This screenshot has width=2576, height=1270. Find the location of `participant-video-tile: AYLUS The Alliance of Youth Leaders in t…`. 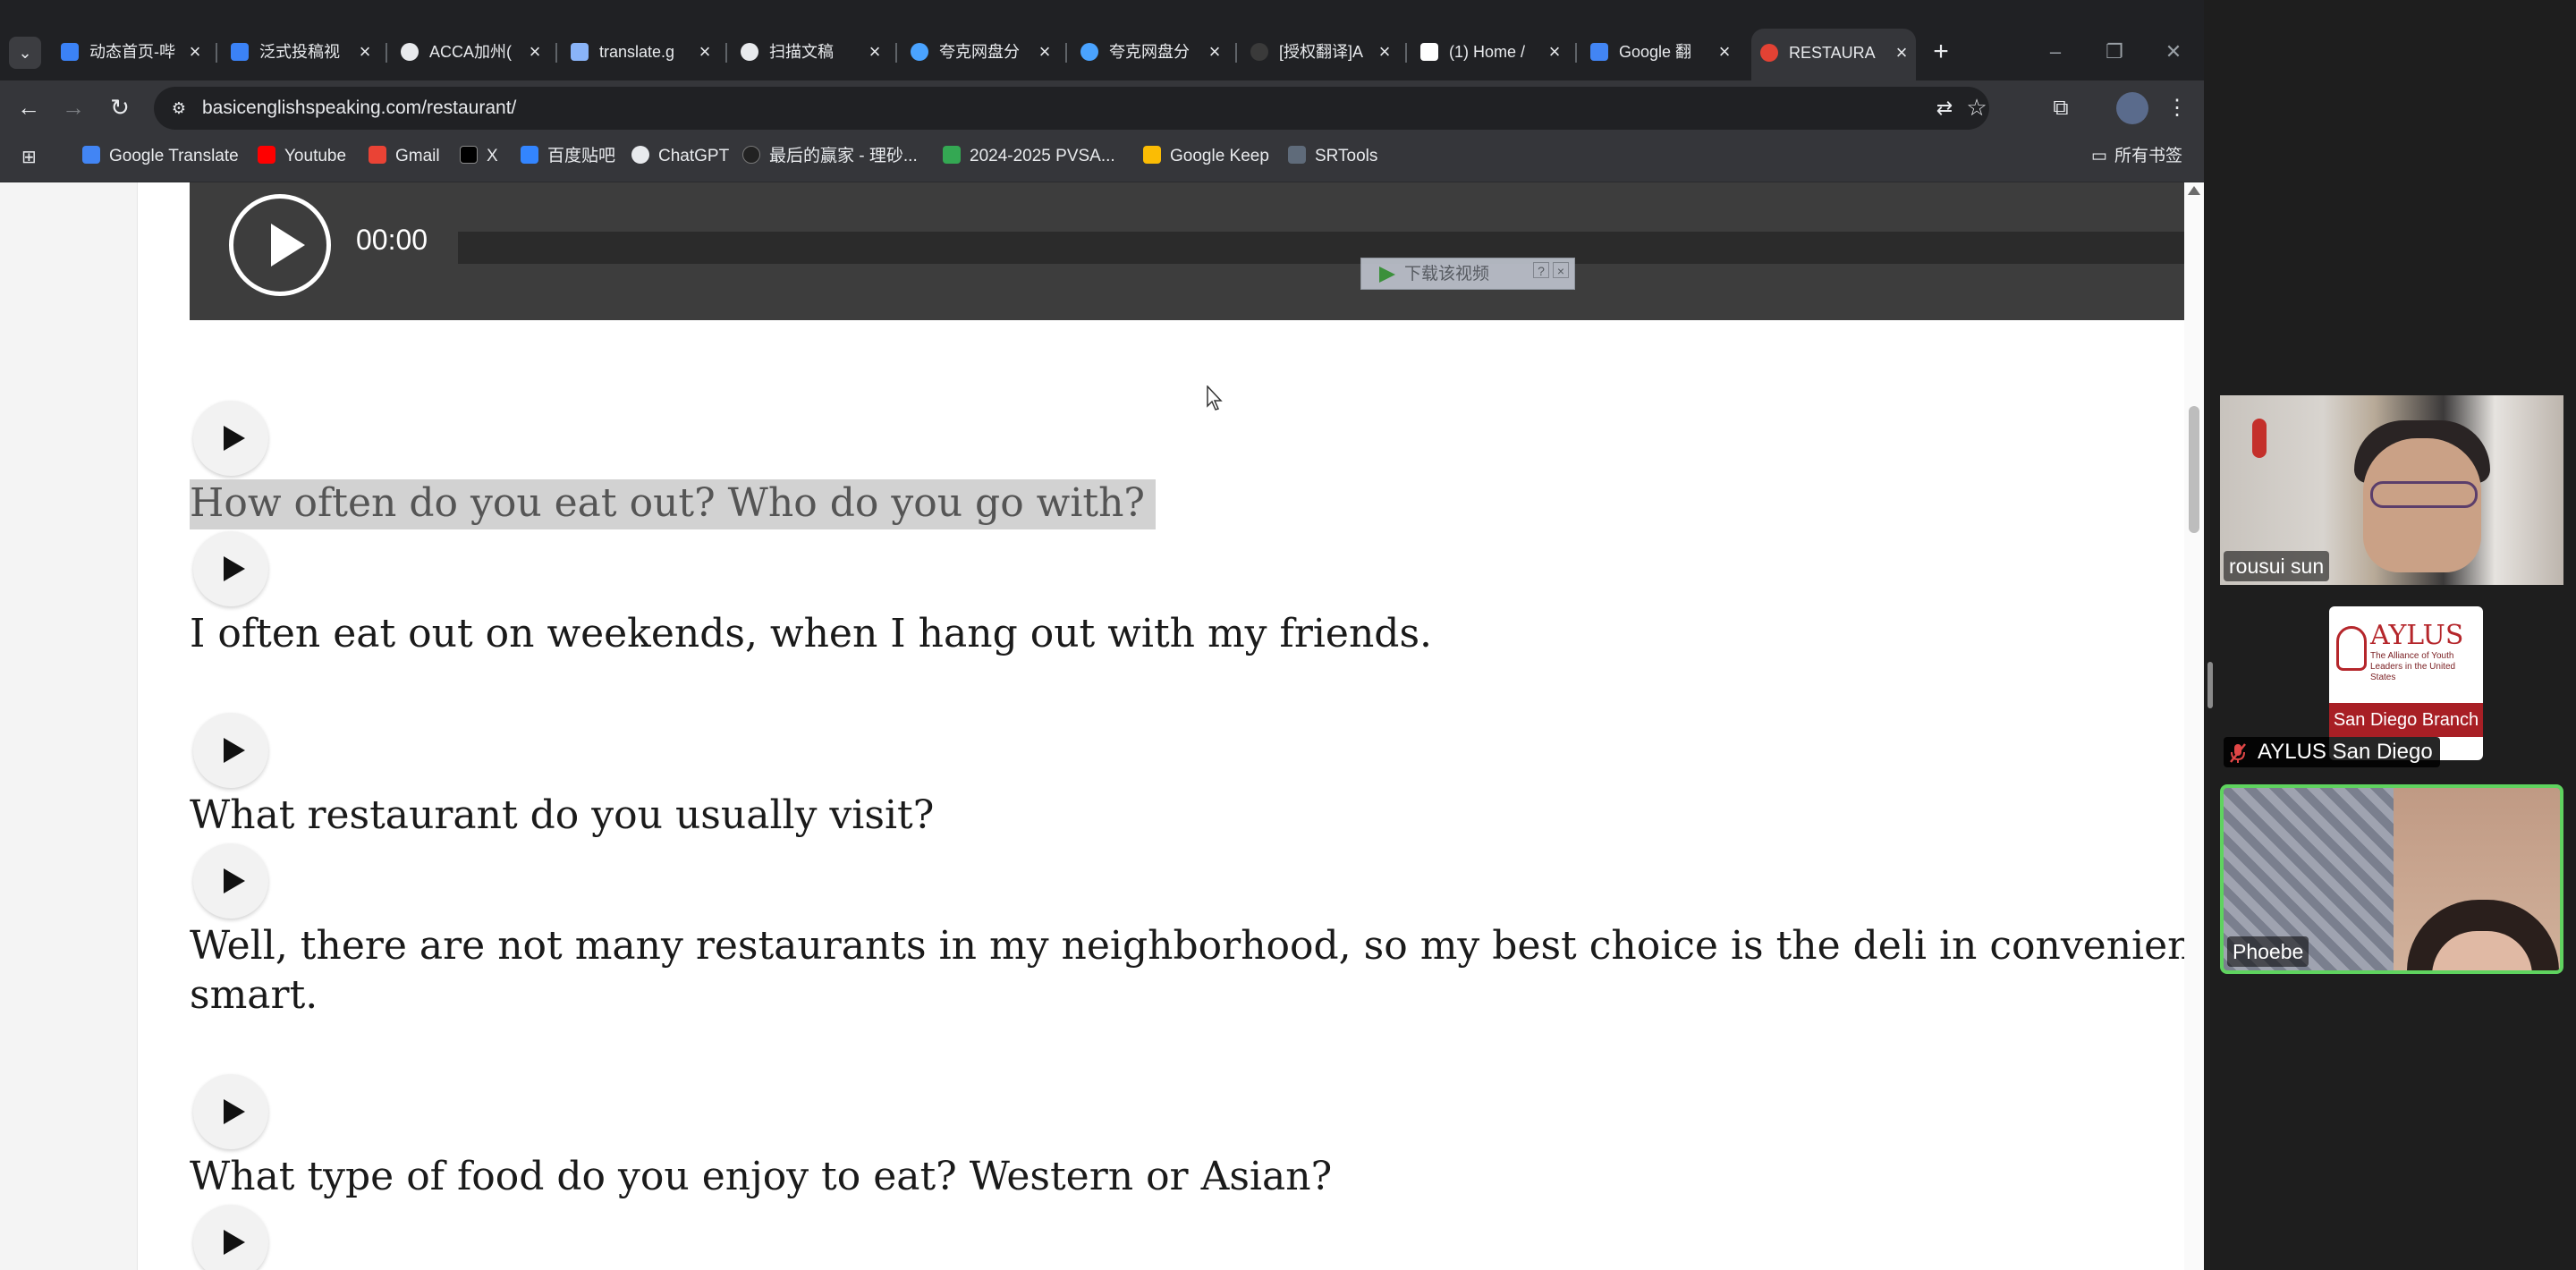

participant-video-tile: AYLUS The Alliance of Youth Leaders in t… is located at coordinates (2391, 687).